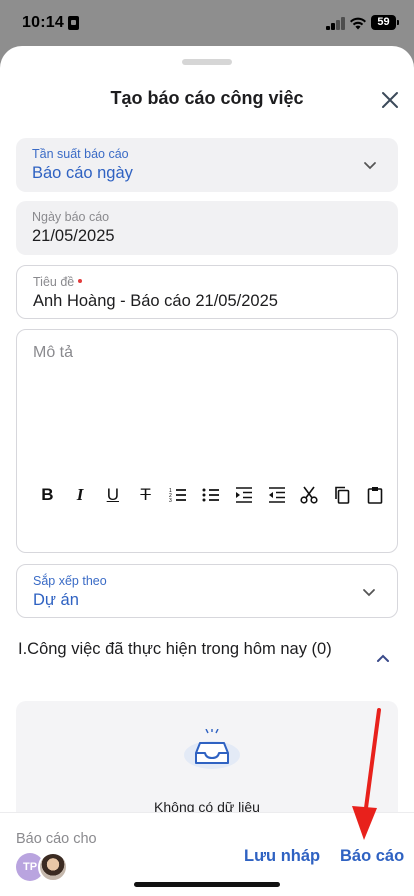 Image resolution: width=414 pixels, height=896 pixels. What do you see at coordinates (336, 23) in the screenshot?
I see `cellular-signal-icon` at bounding box center [336, 23].